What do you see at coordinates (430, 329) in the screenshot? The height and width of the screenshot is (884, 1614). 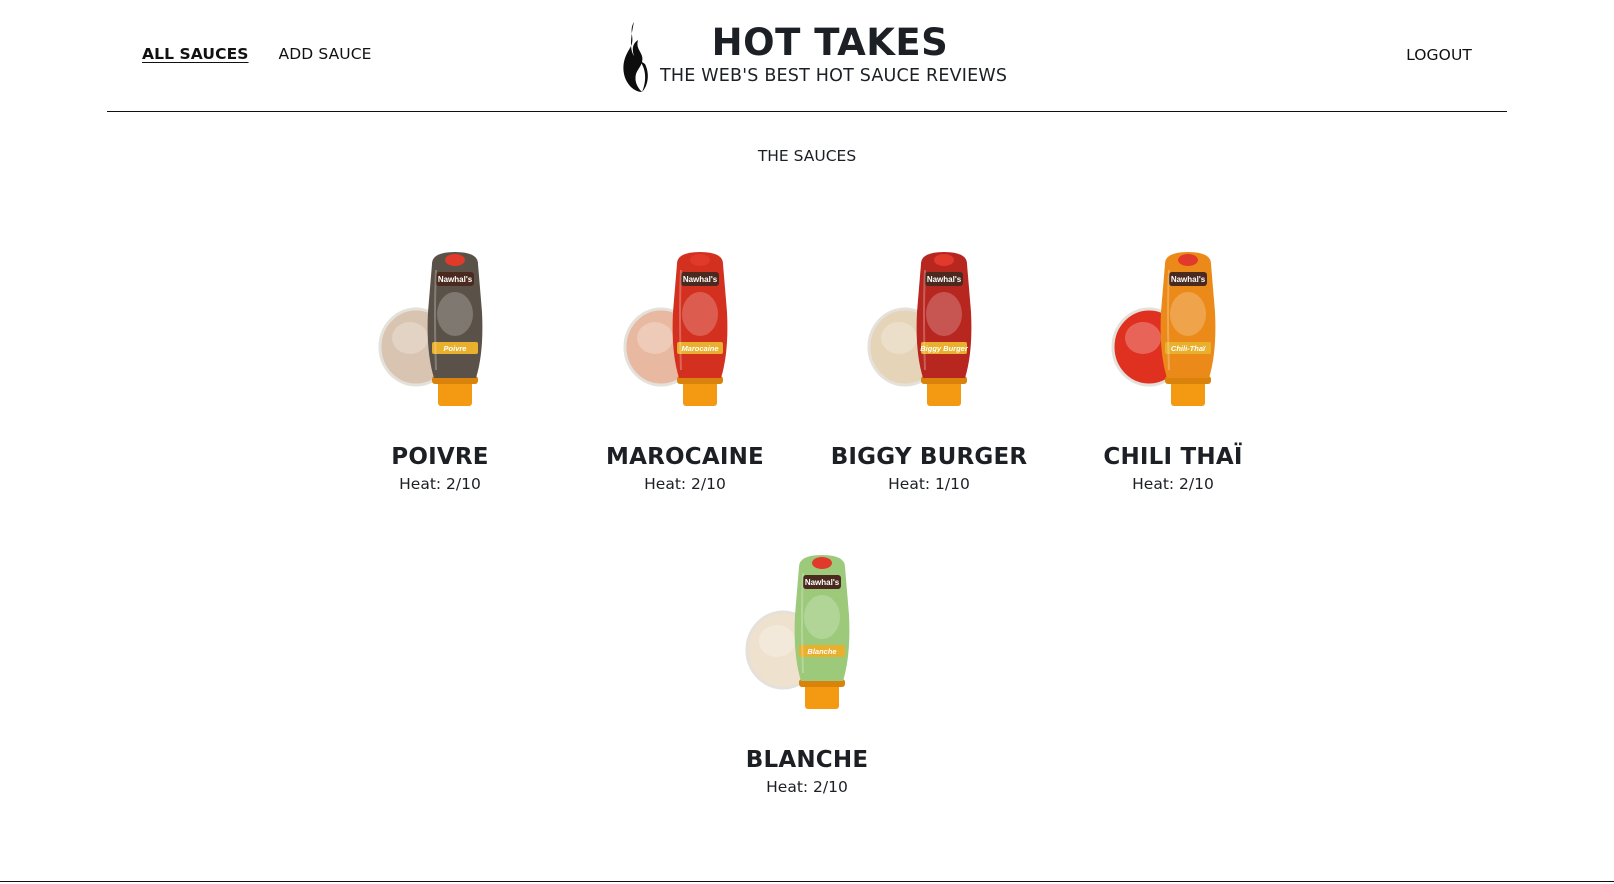 I see `sauce-bottle-image: Nawhal's Poivre` at bounding box center [430, 329].